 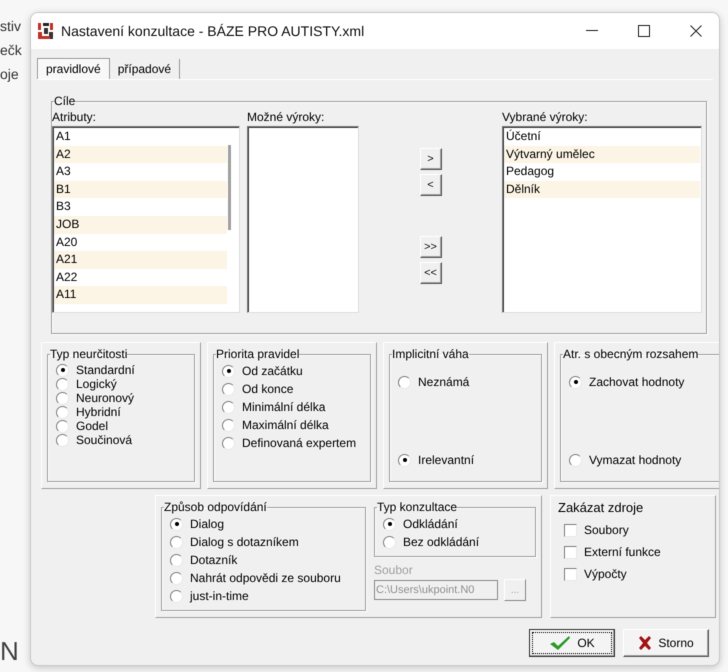 What do you see at coordinates (123, 426) in the screenshot?
I see `radio-option: Godel` at bounding box center [123, 426].